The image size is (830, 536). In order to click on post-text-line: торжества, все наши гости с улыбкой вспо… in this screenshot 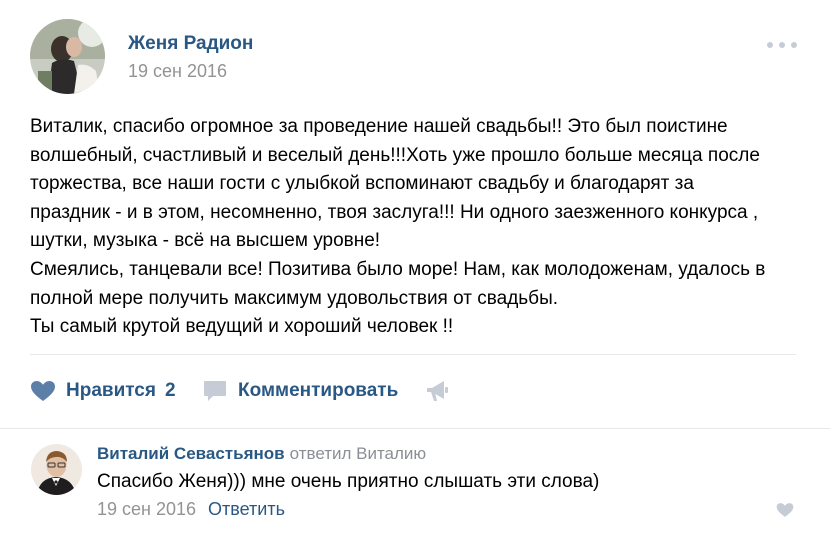, I will do `click(362, 184)`.